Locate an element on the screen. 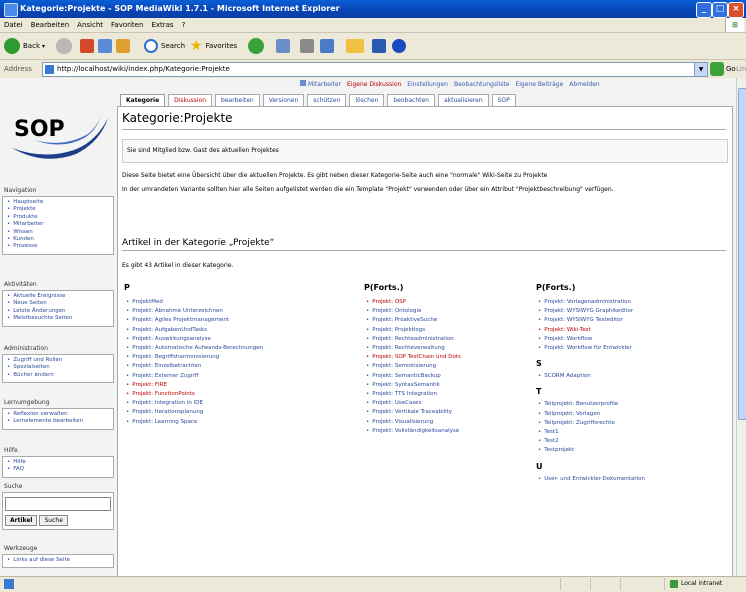 This screenshot has height=592, width=746. admin-link: Spezialseiten is located at coordinates (58, 367).